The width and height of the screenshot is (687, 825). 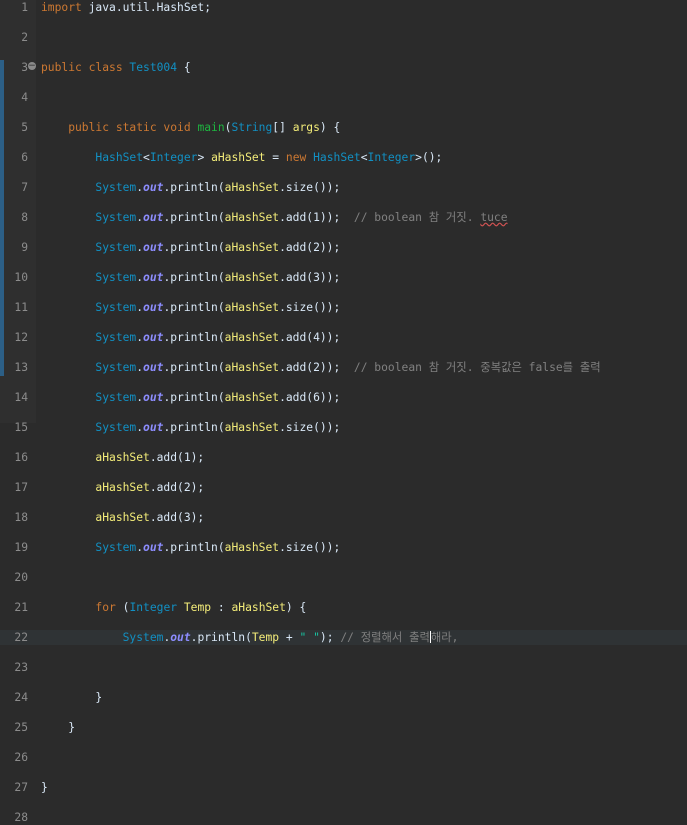 What do you see at coordinates (343, 247) in the screenshot?
I see `code-line: 9 System.out.println(aHashSet.add(2));` at bounding box center [343, 247].